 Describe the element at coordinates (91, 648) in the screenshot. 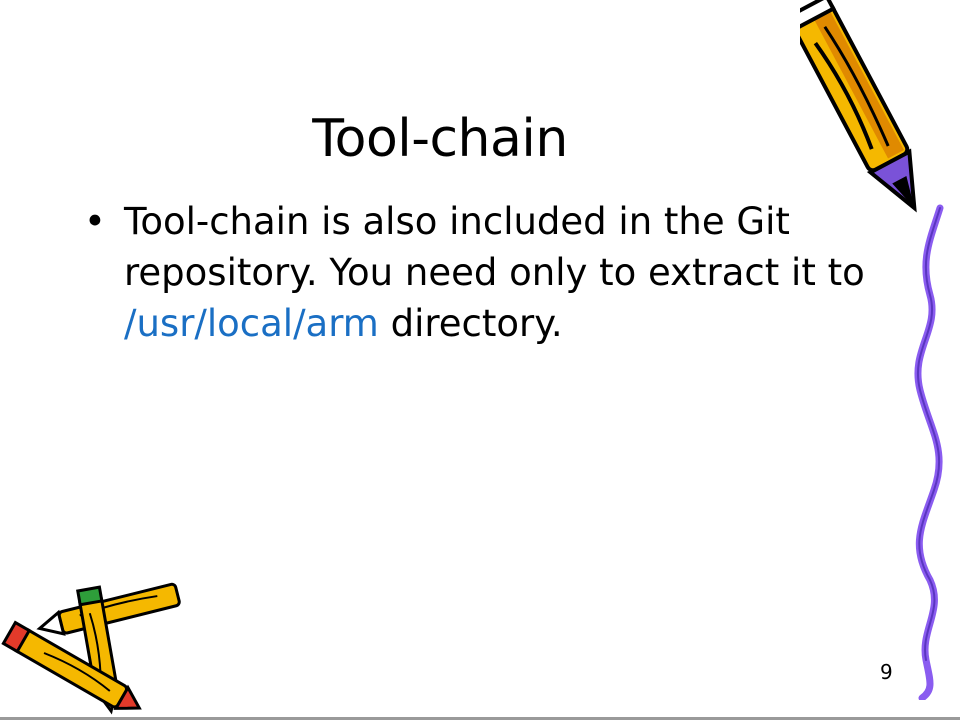

I see `pencils-clipart-icon` at that location.